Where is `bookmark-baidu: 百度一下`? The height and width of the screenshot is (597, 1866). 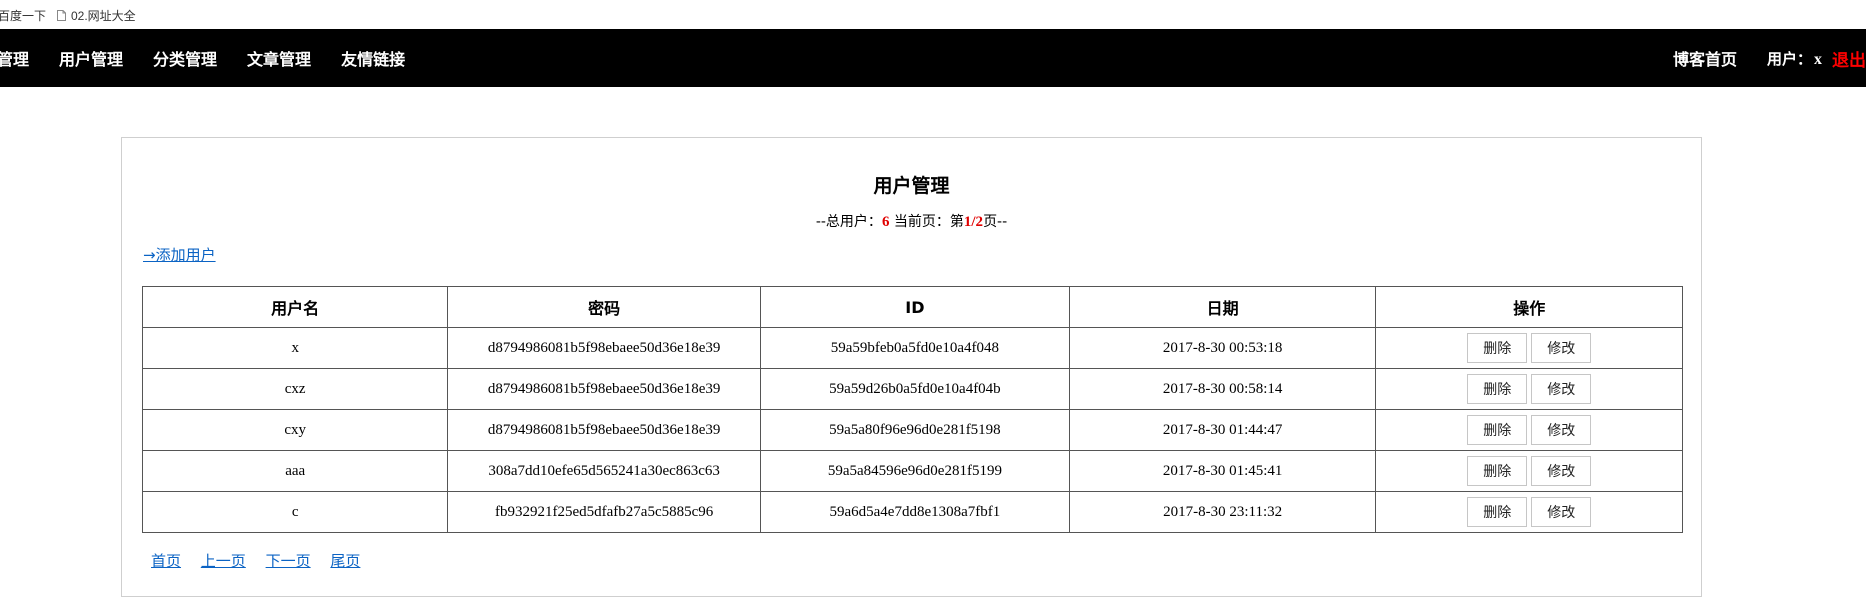 bookmark-baidu: 百度一下 is located at coordinates (23, 15).